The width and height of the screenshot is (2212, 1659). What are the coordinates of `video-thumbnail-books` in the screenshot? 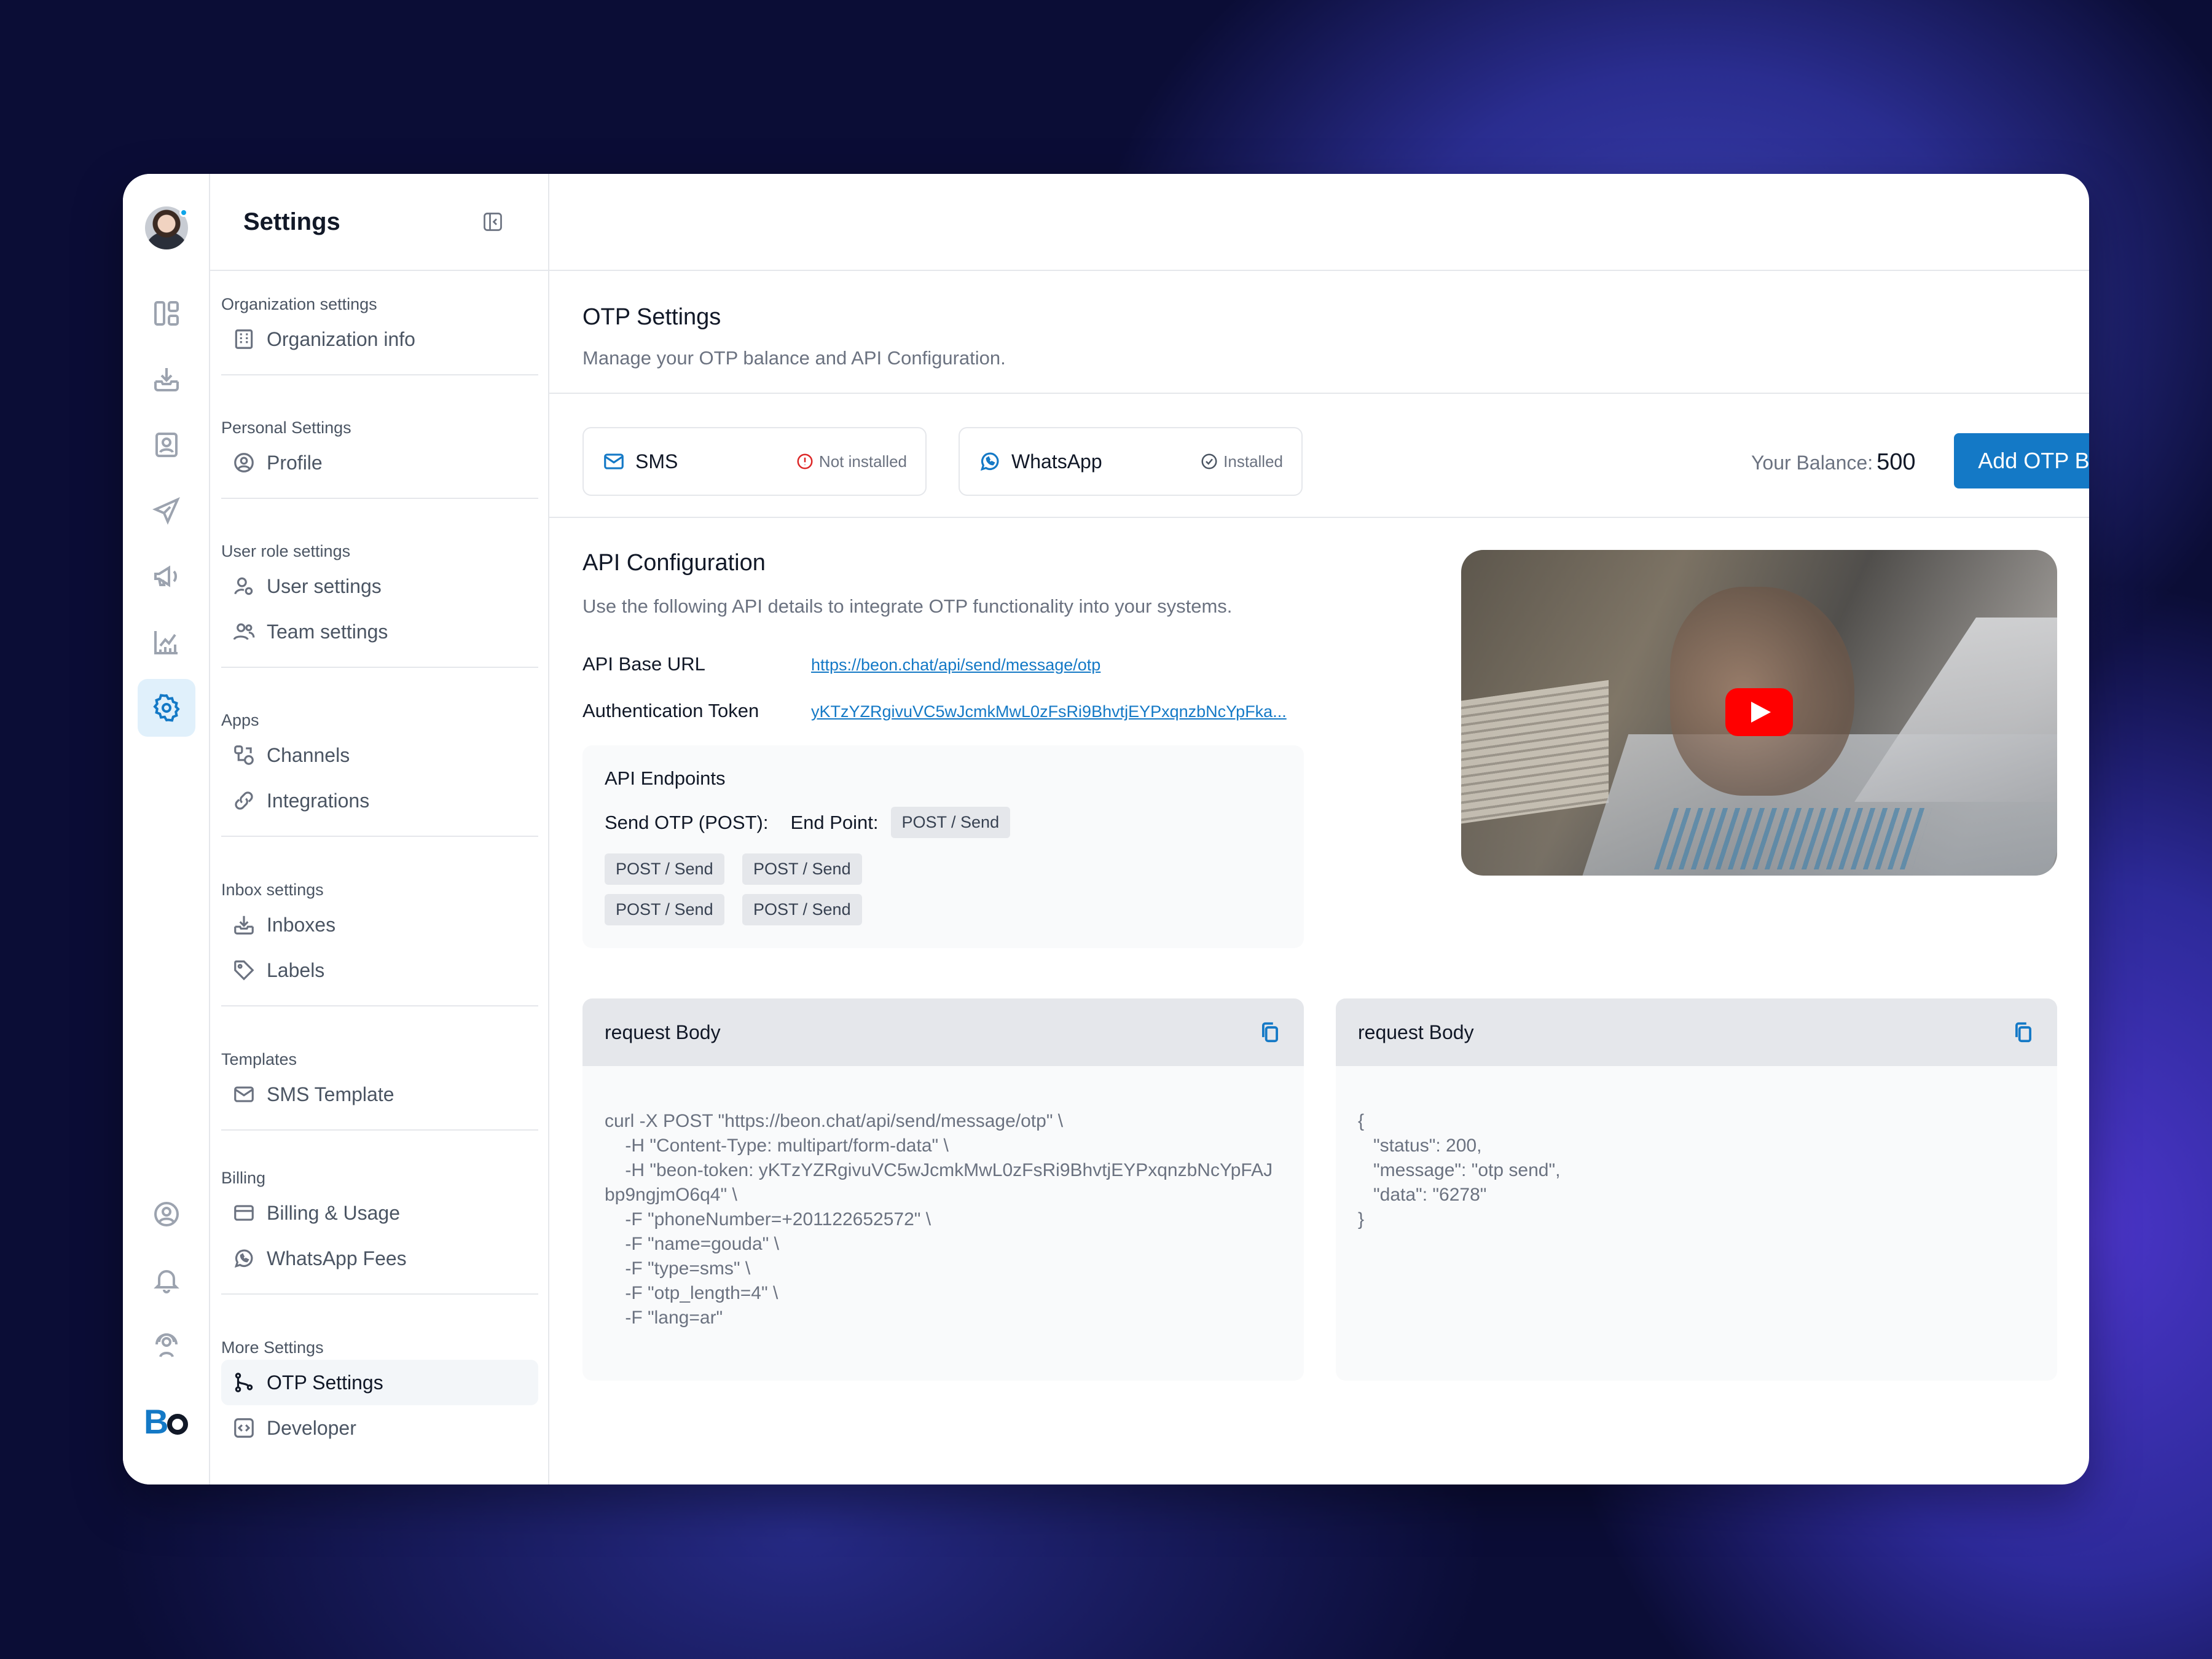 It's located at (1535, 753).